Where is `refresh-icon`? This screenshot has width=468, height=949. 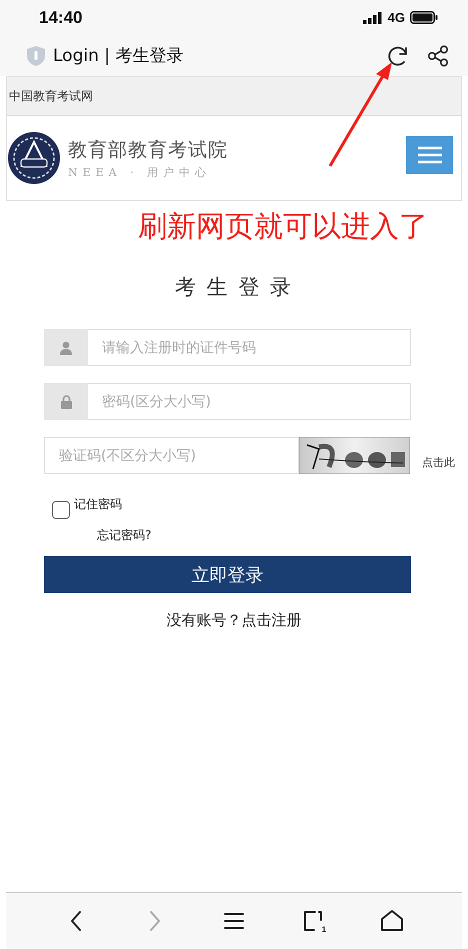 refresh-icon is located at coordinates (398, 55).